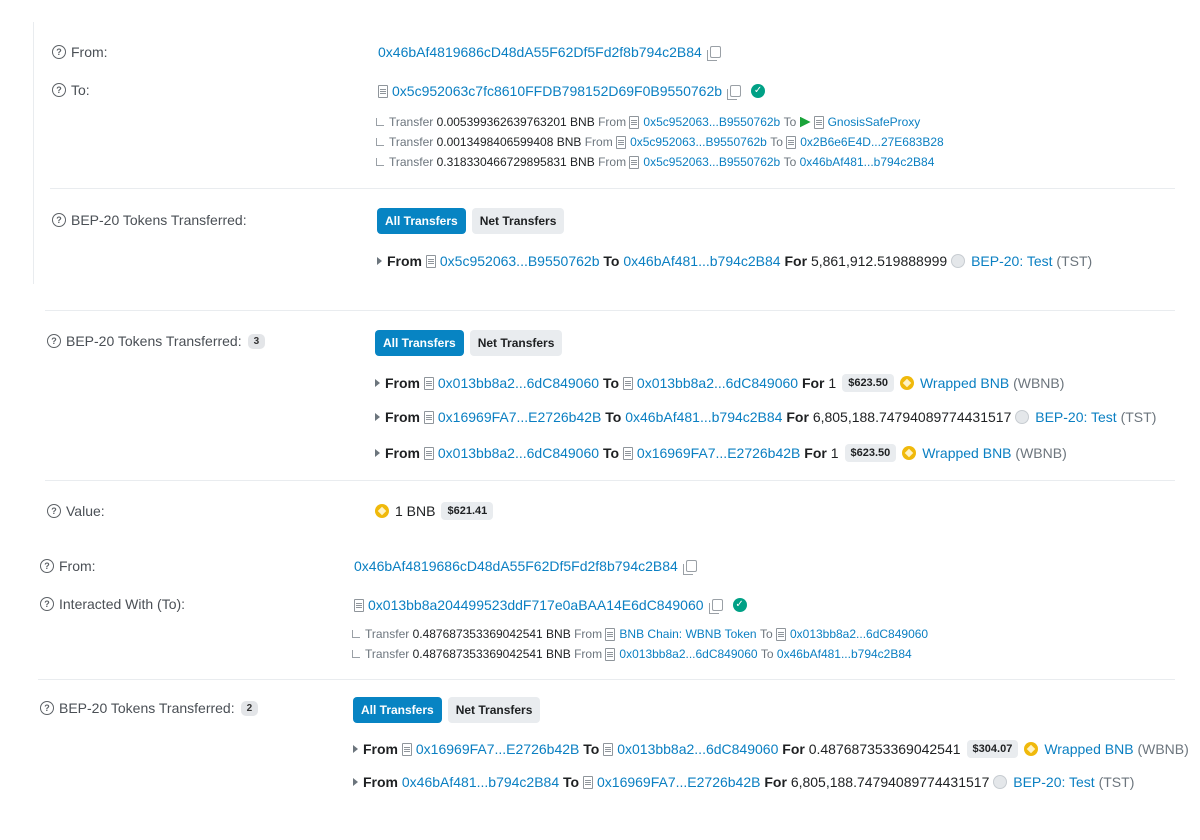 The height and width of the screenshot is (840, 1200). What do you see at coordinates (859, 634) in the screenshot?
I see `internal-to-link: 0x013bb8a2...6dC849060` at bounding box center [859, 634].